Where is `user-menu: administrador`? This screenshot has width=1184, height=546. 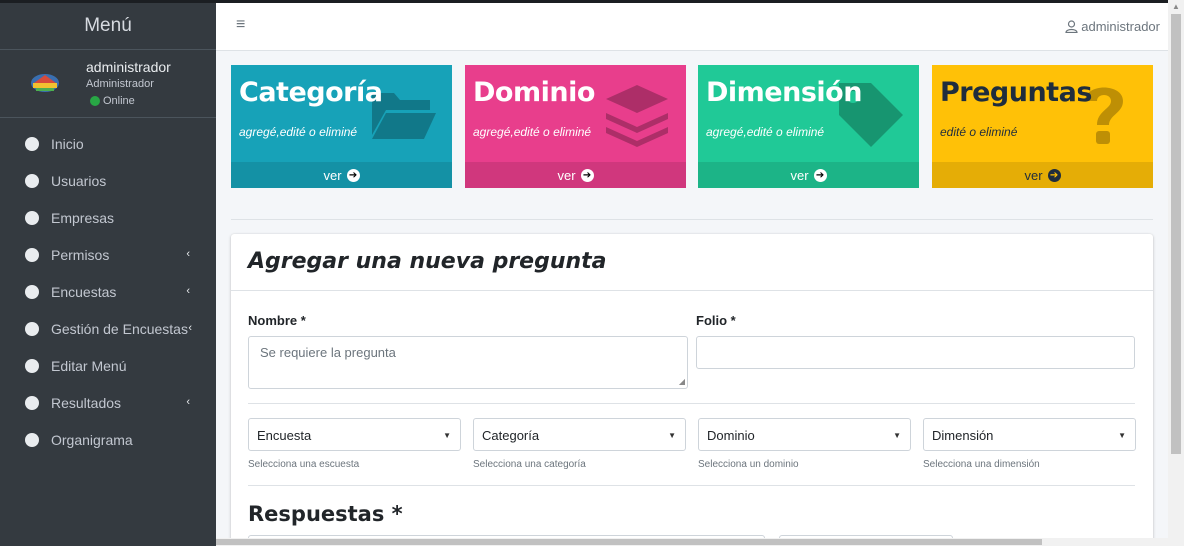
user-menu: administrador is located at coordinates (1112, 26).